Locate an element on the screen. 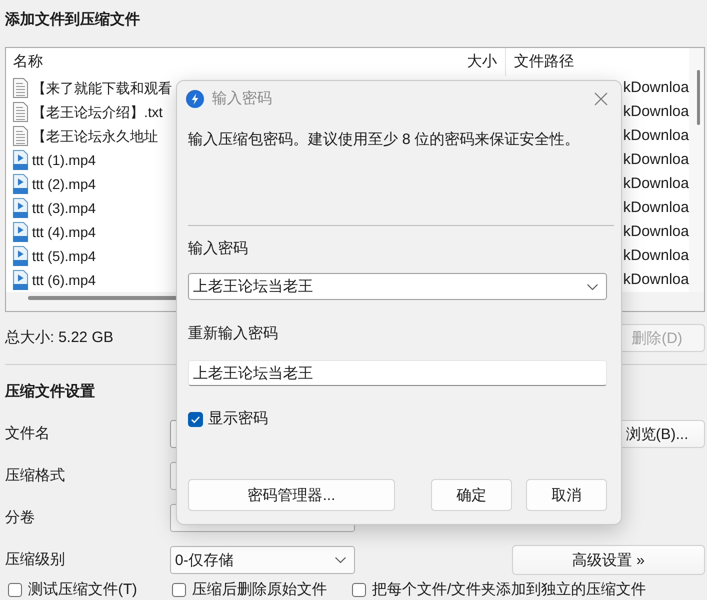 The image size is (707, 600). setting-label: 分卷 is located at coordinates (20, 518).